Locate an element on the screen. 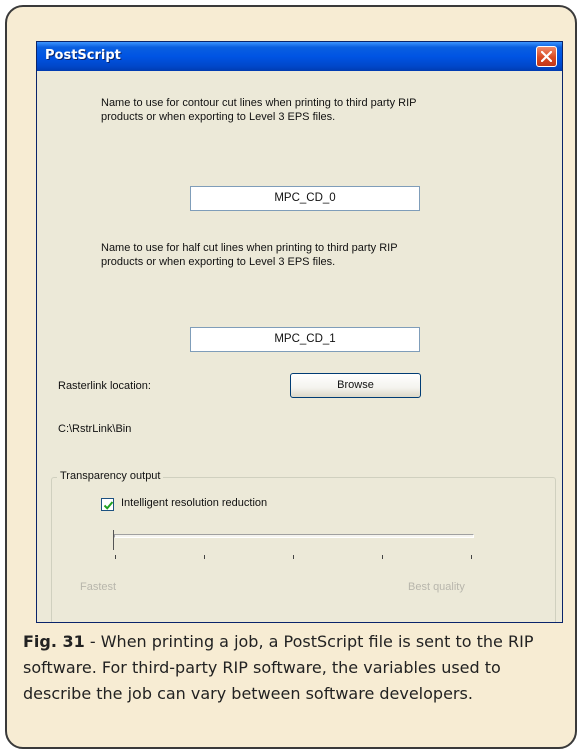  slider-max-label: Best quality is located at coordinates (436, 587).